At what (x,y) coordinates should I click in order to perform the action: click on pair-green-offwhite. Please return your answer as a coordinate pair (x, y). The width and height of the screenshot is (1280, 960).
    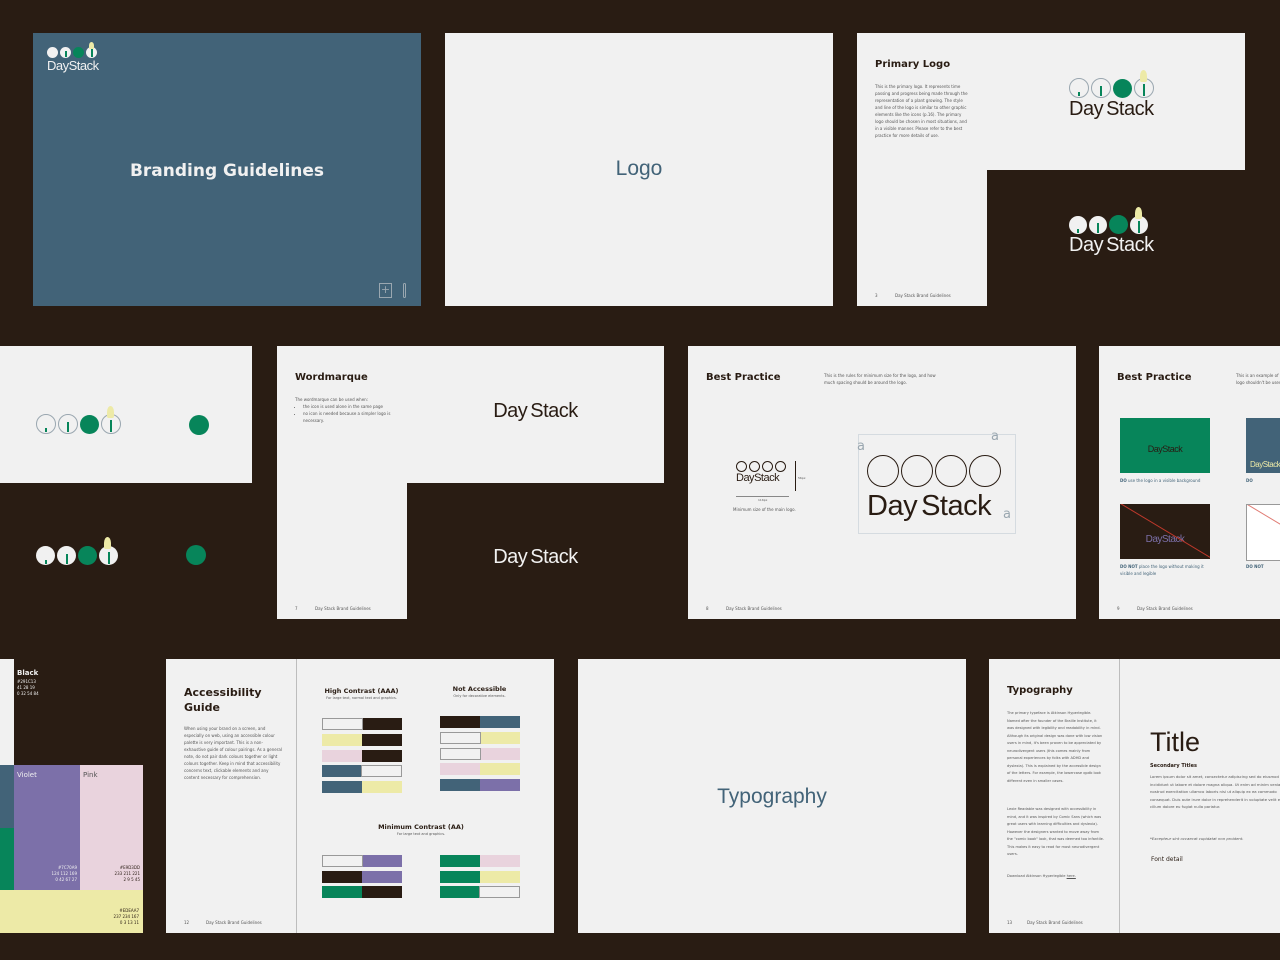
    Looking at the image, I should click on (480, 892).